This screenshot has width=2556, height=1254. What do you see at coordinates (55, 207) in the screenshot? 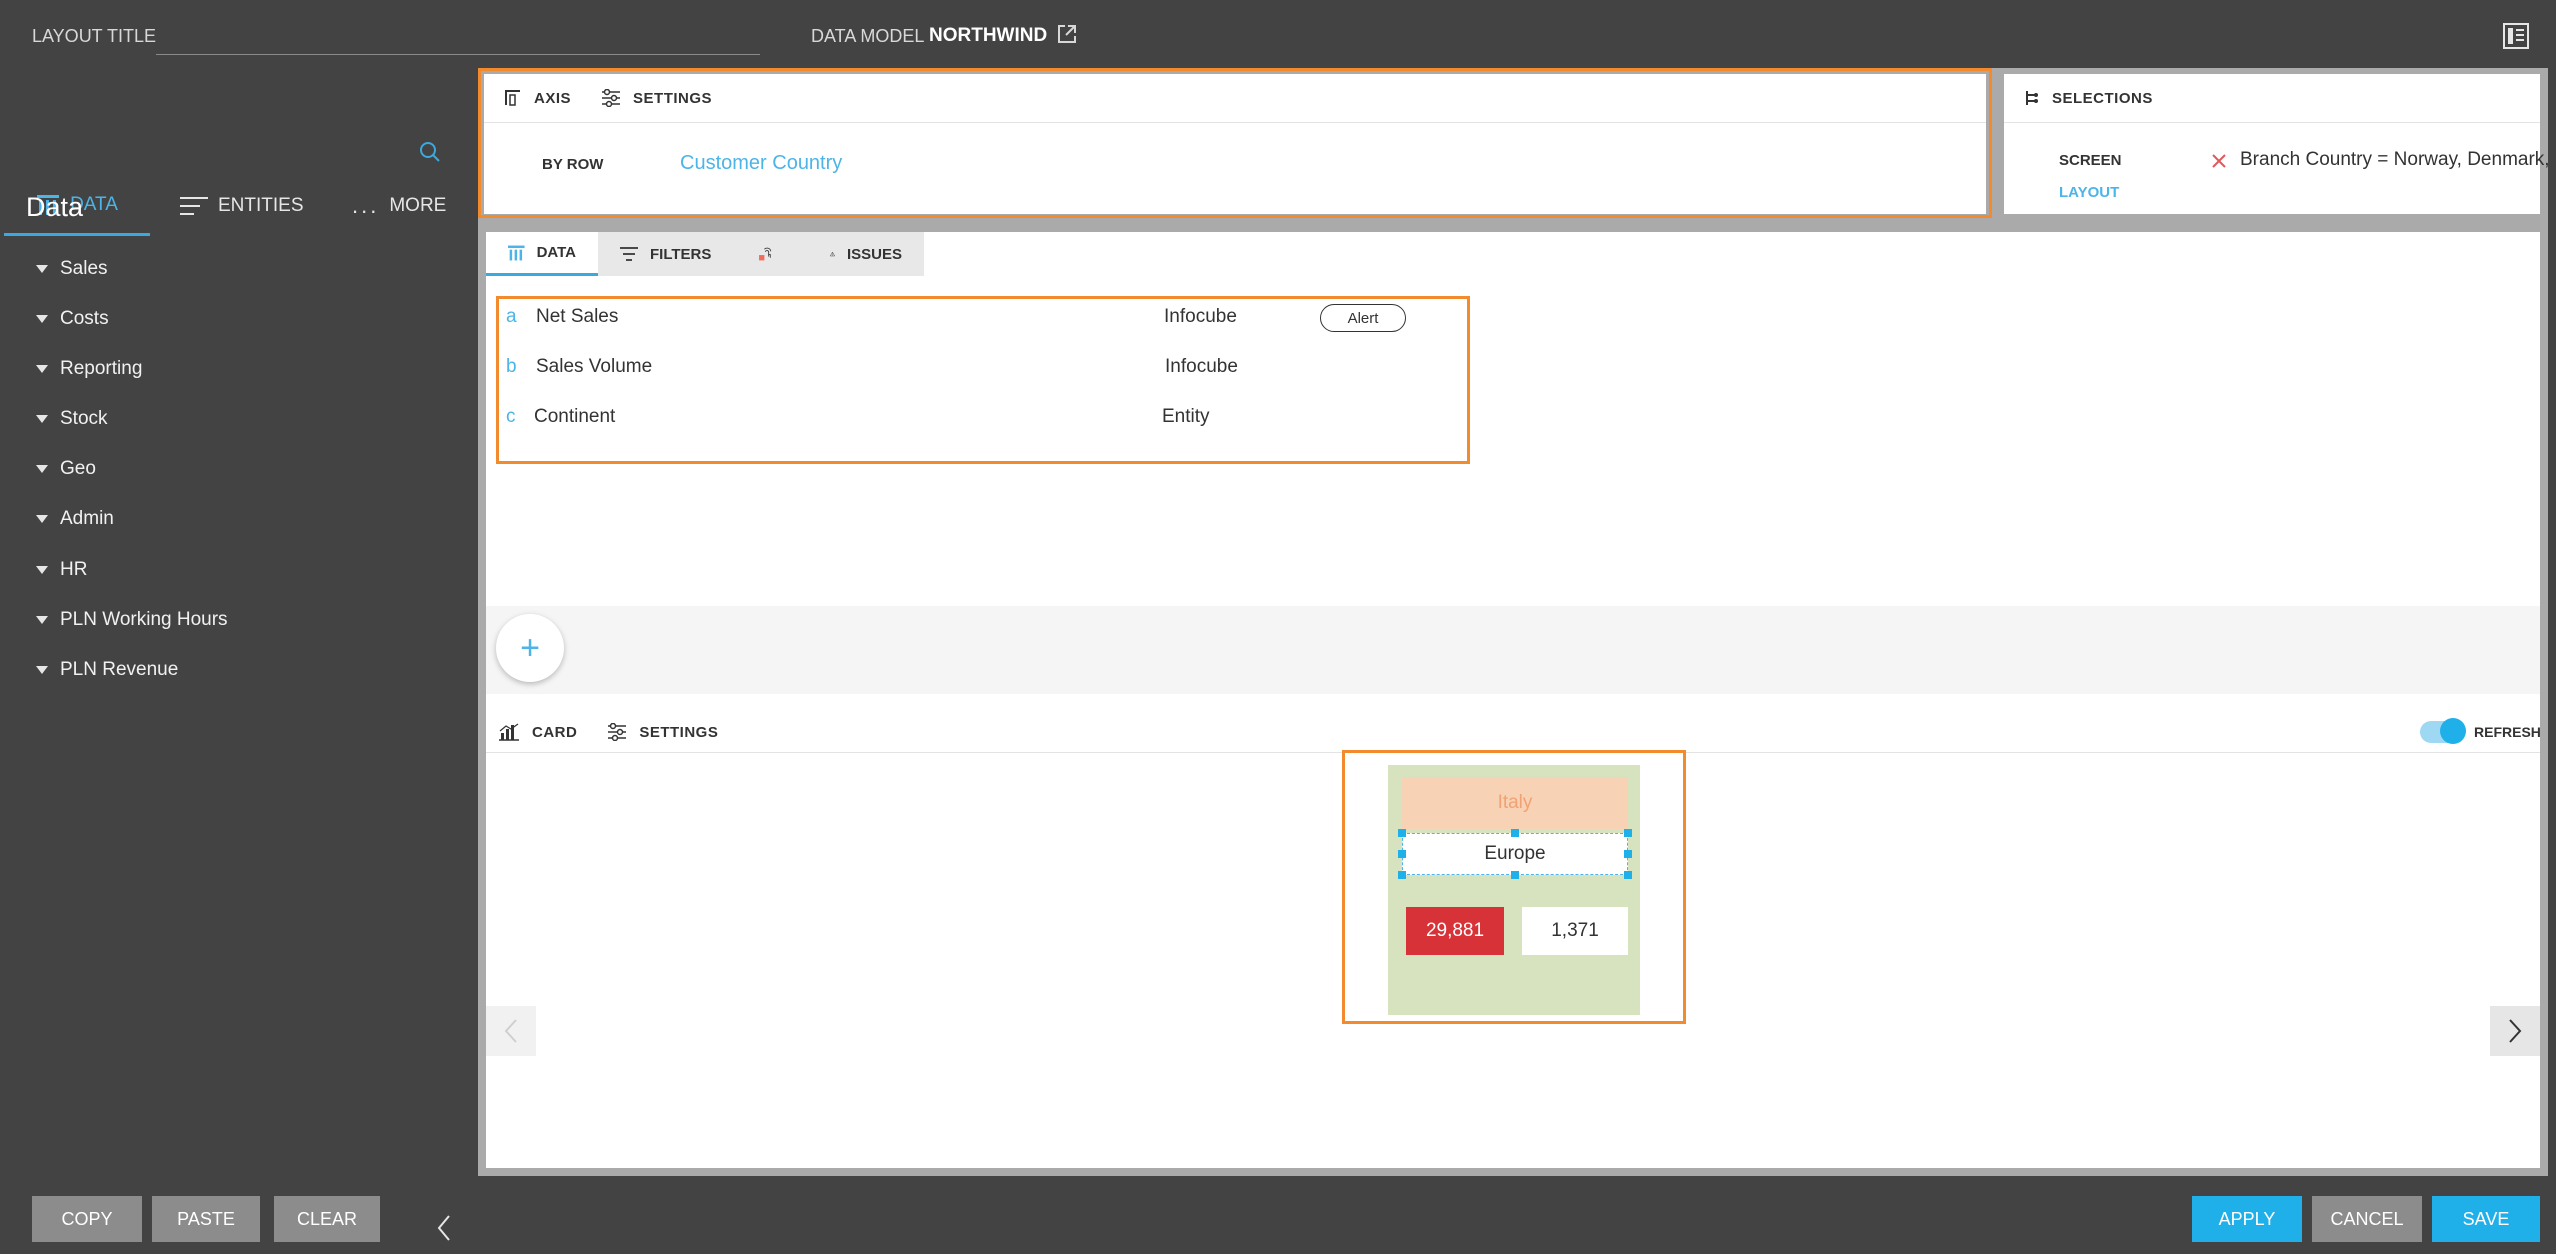
I see `sidebar-heading: Data` at bounding box center [55, 207].